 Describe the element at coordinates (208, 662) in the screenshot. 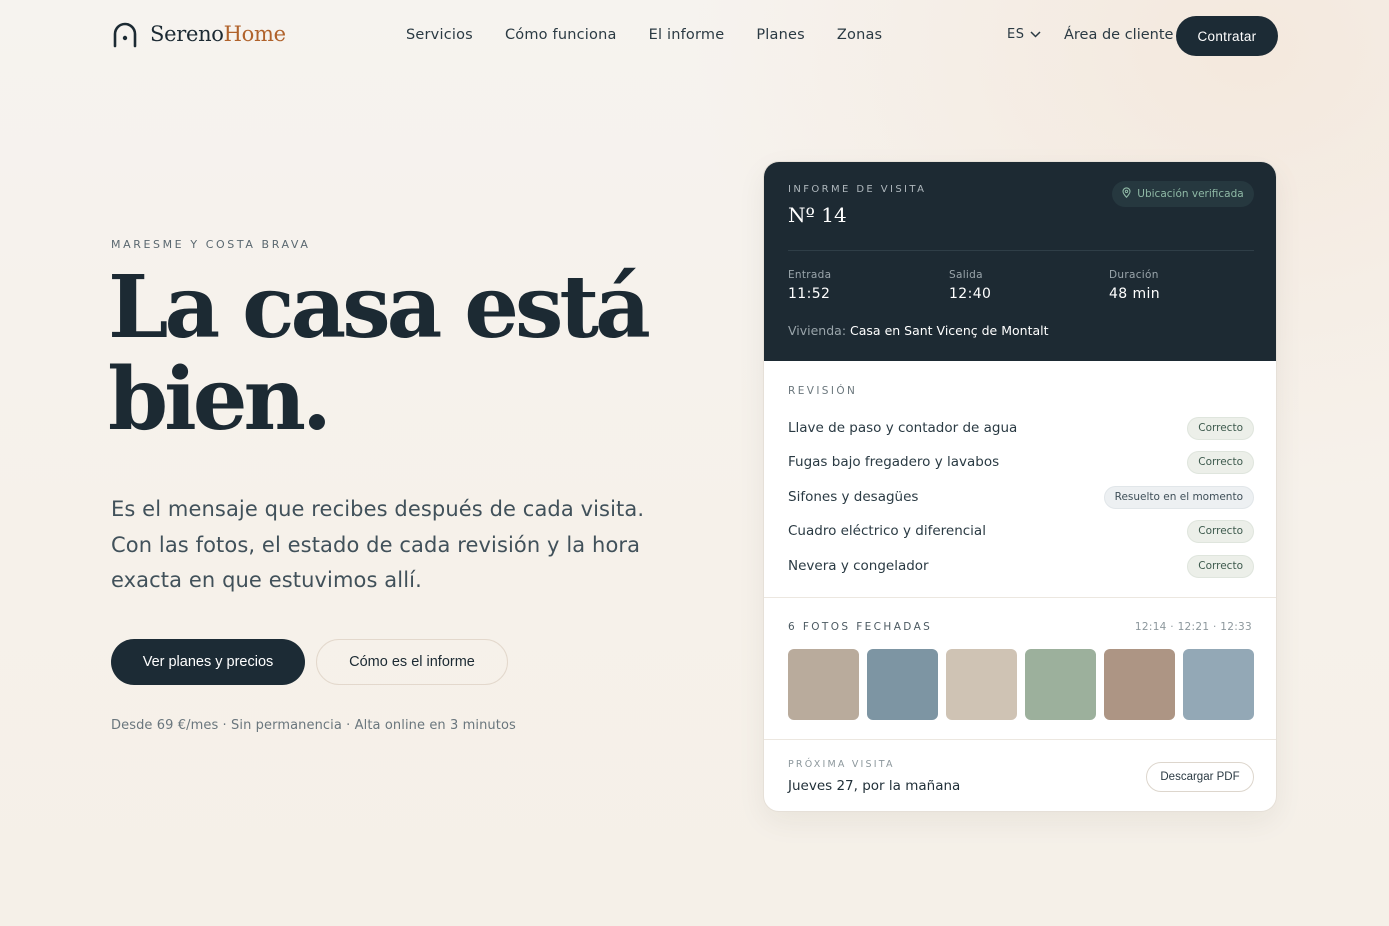

I see `view-plans-button: Ver planes y precios` at that location.